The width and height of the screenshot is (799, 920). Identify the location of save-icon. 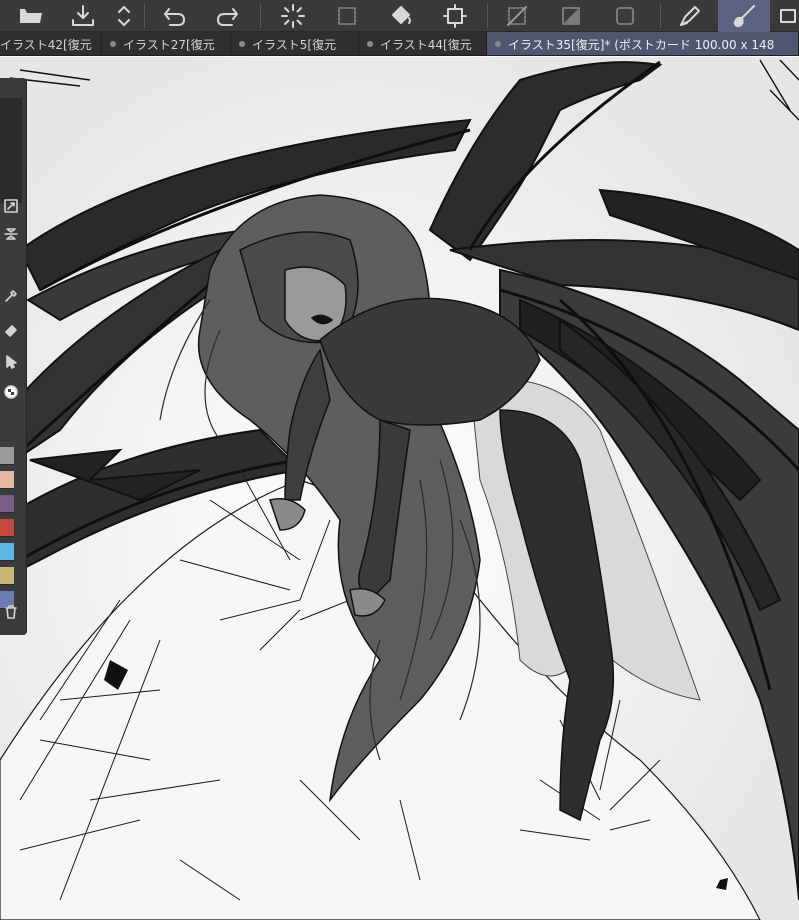
(83, 16).